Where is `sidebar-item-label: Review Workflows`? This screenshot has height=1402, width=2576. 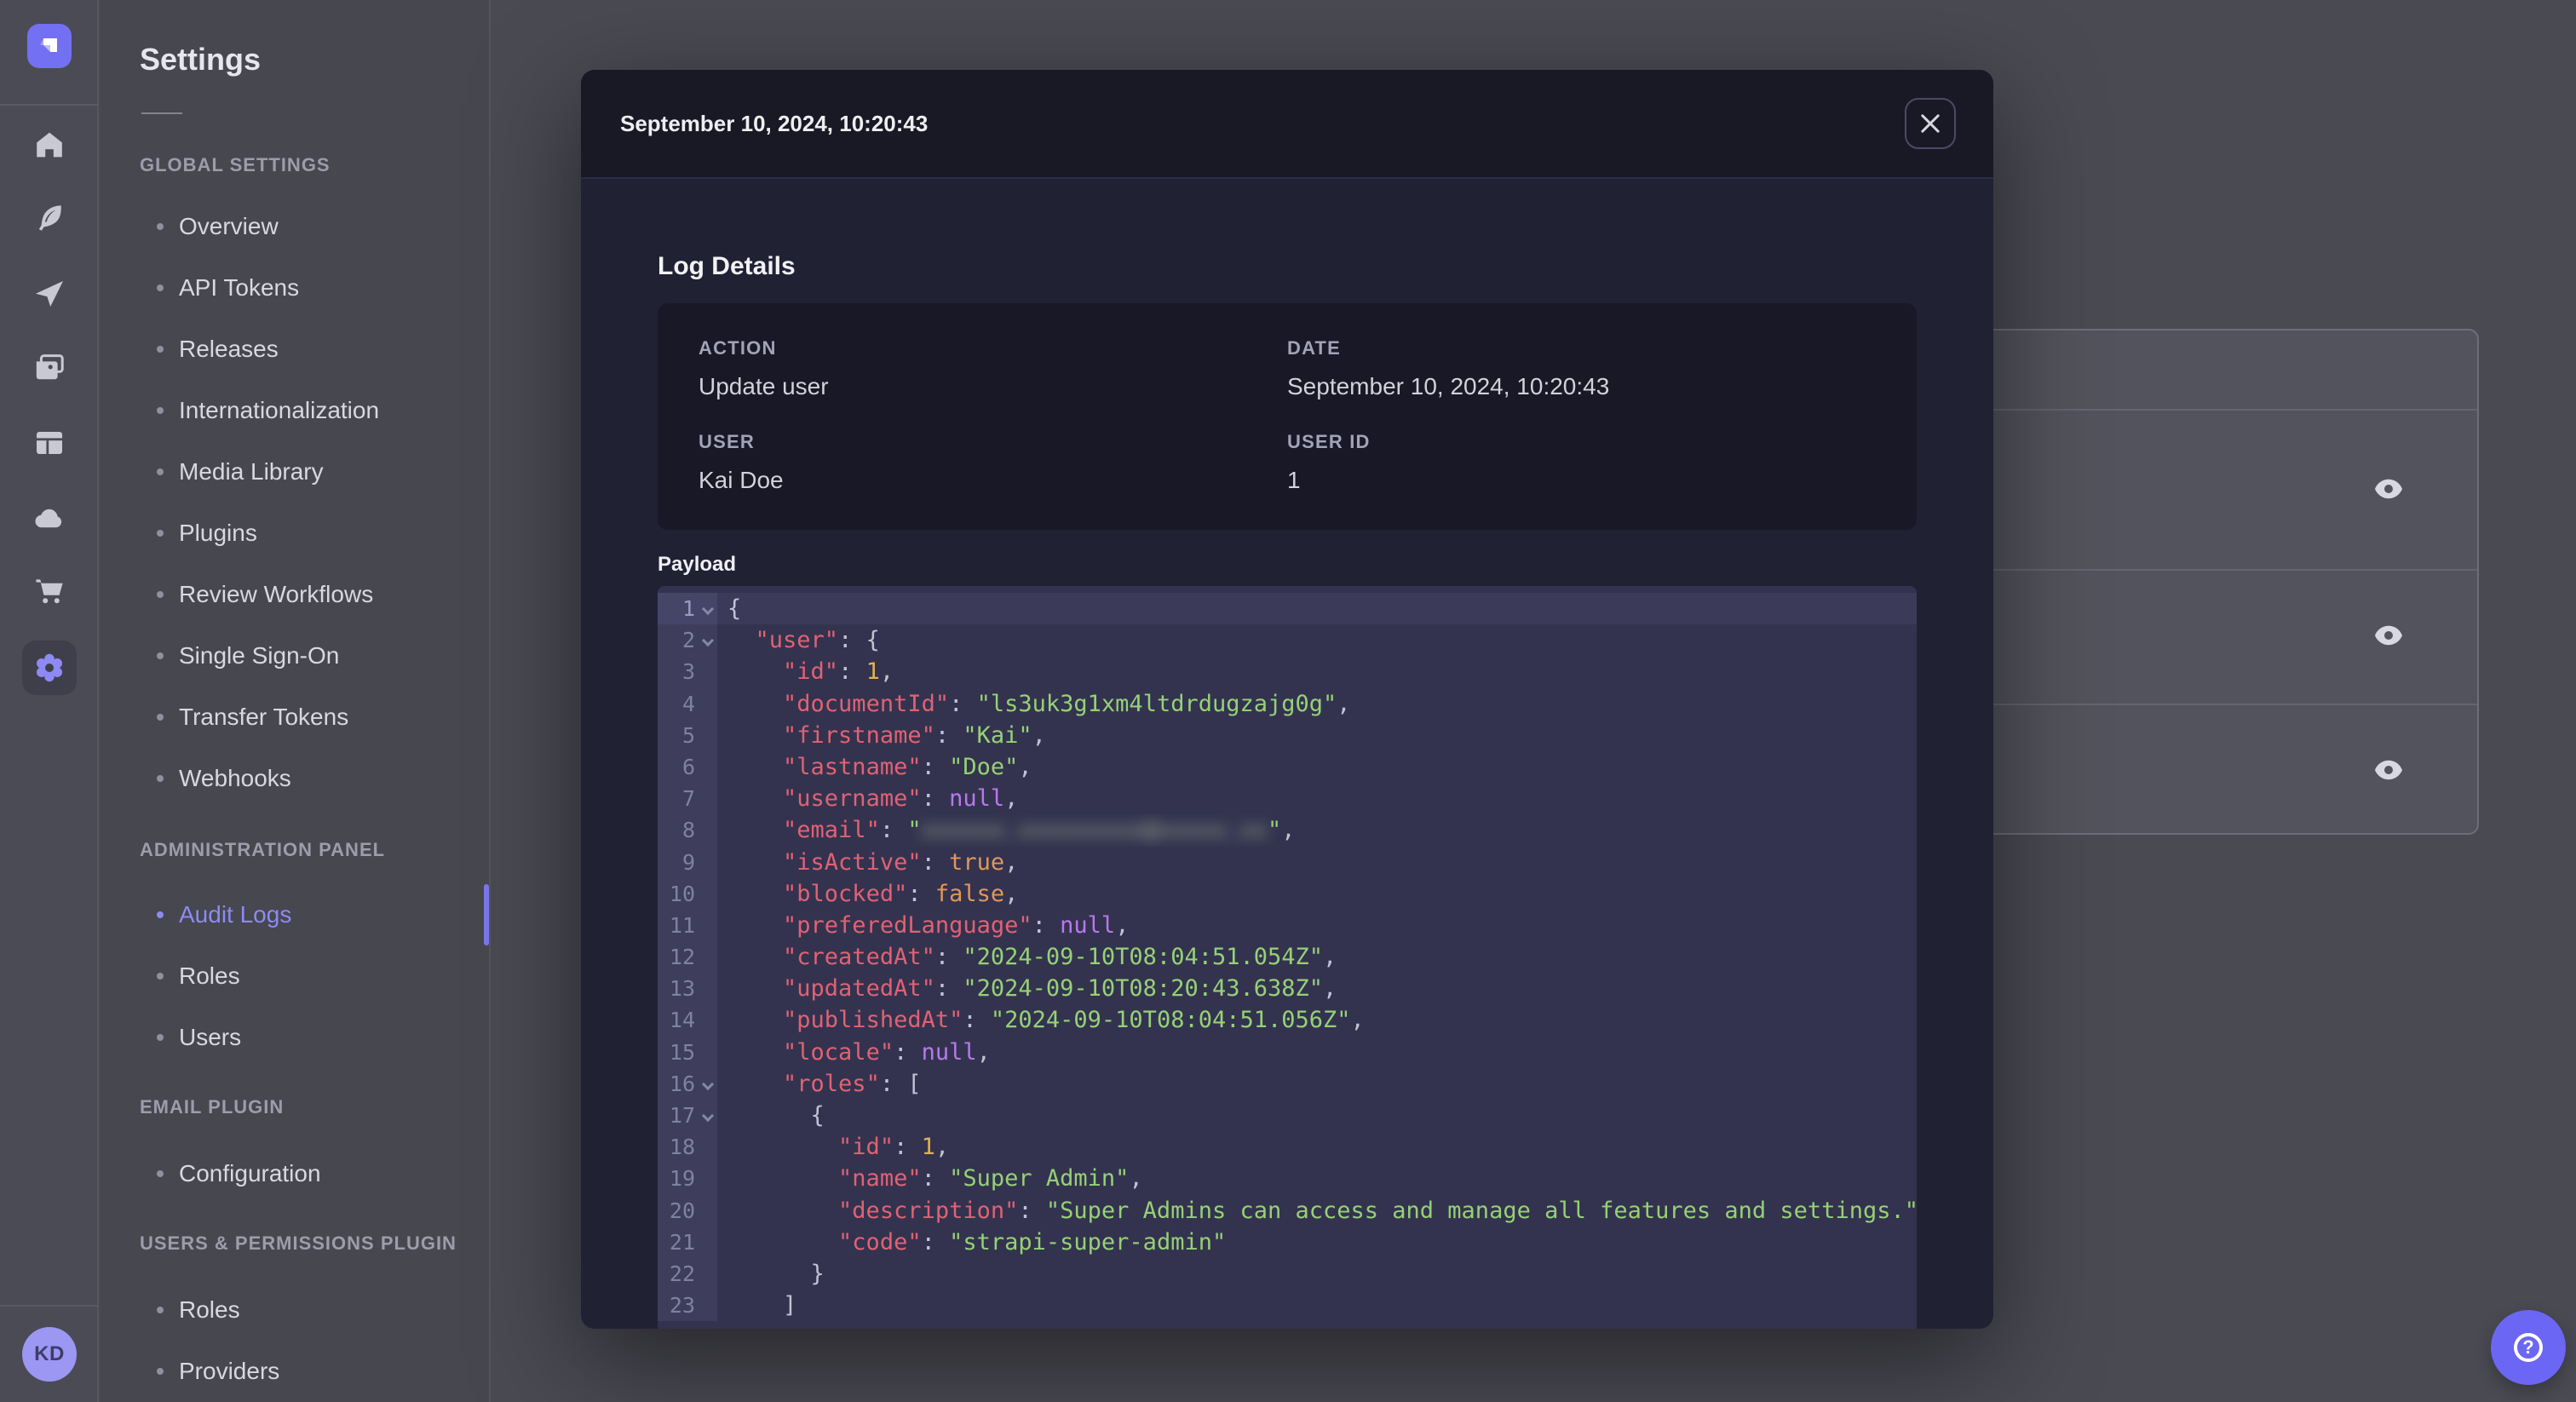 sidebar-item-label: Review Workflows is located at coordinates (277, 594).